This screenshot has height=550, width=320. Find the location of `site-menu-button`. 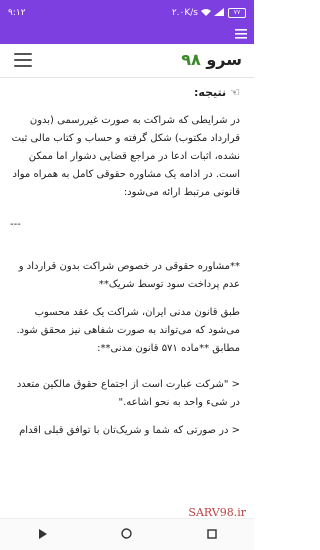

site-menu-button is located at coordinates (23, 60).